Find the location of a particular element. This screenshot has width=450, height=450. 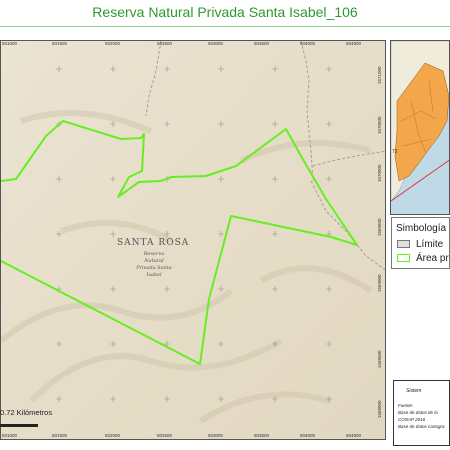

inset-canvas is located at coordinates (420, 127).